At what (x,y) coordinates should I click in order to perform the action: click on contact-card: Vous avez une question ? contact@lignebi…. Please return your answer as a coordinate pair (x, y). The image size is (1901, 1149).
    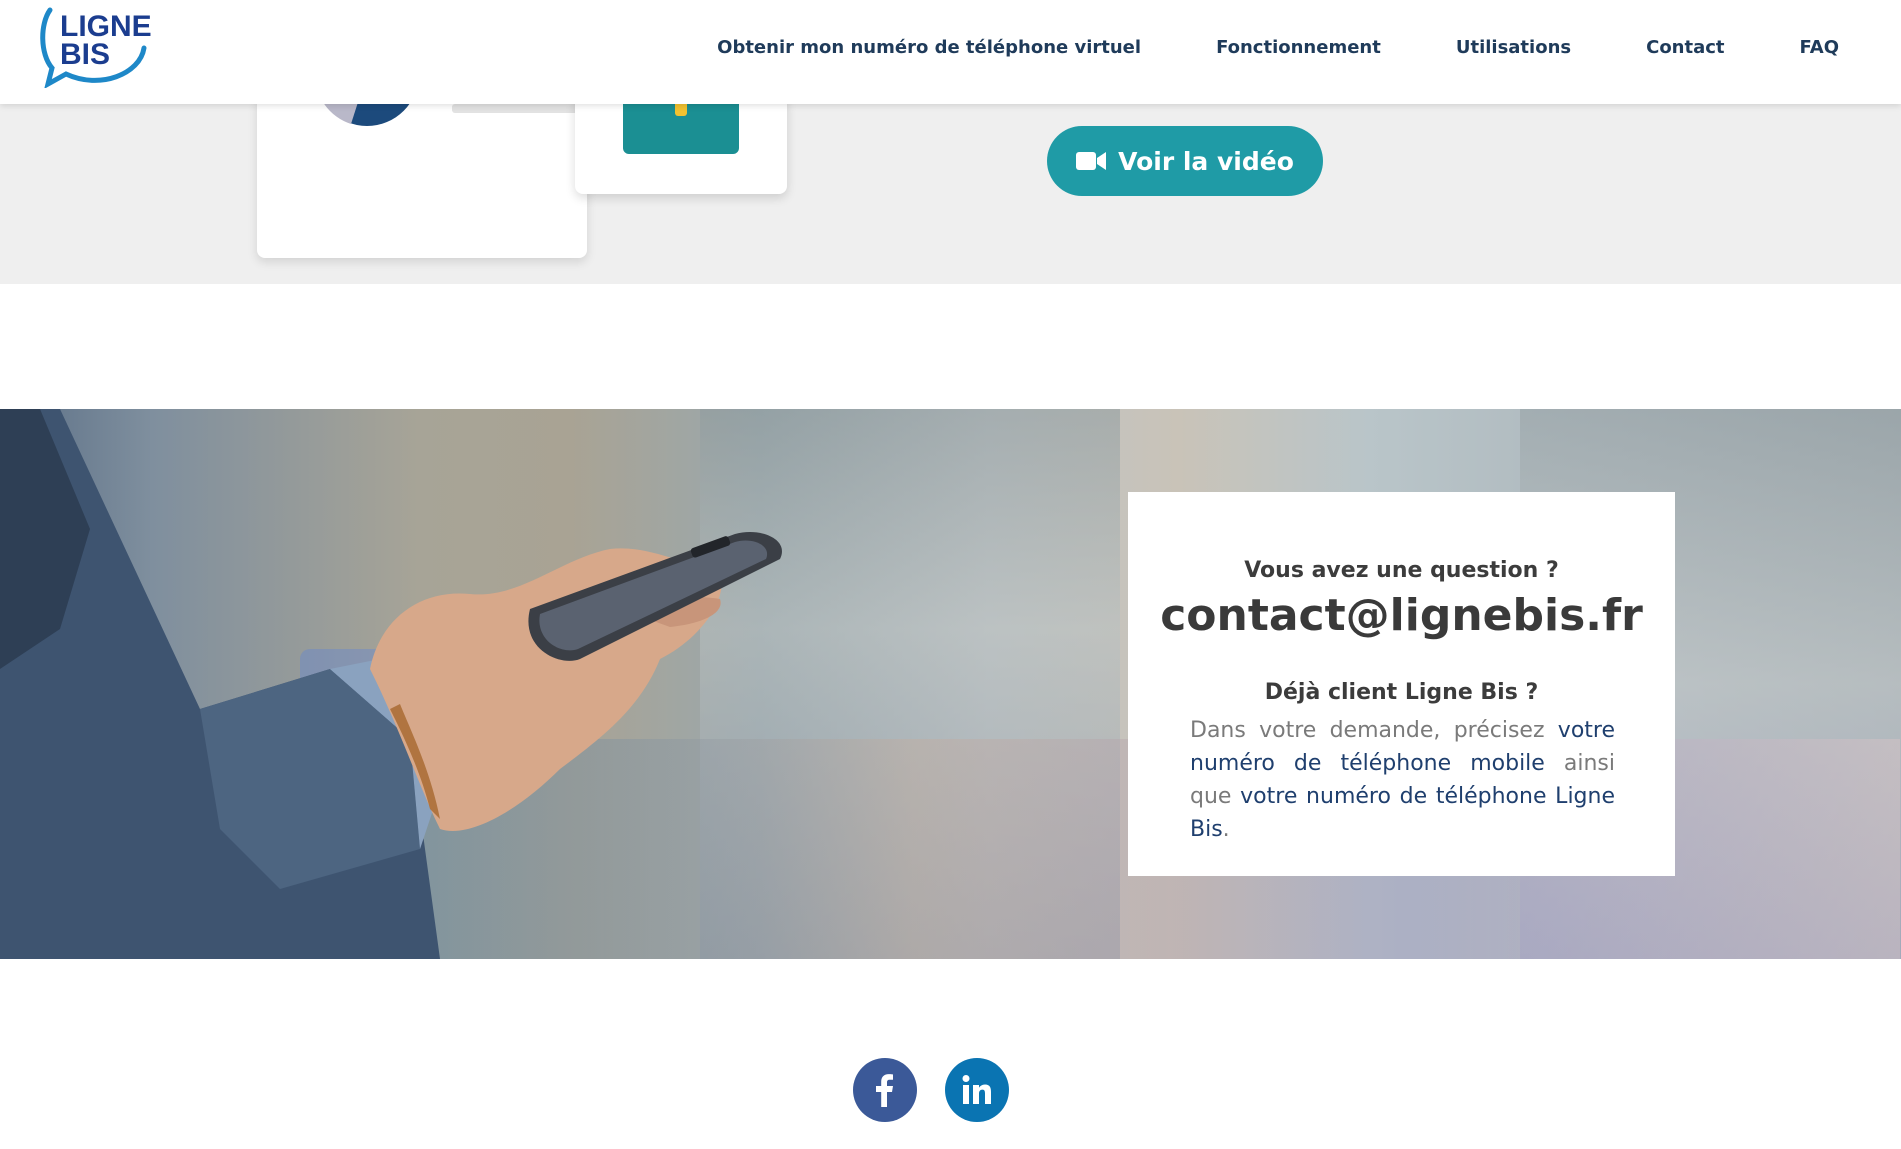
    Looking at the image, I should click on (1401, 684).